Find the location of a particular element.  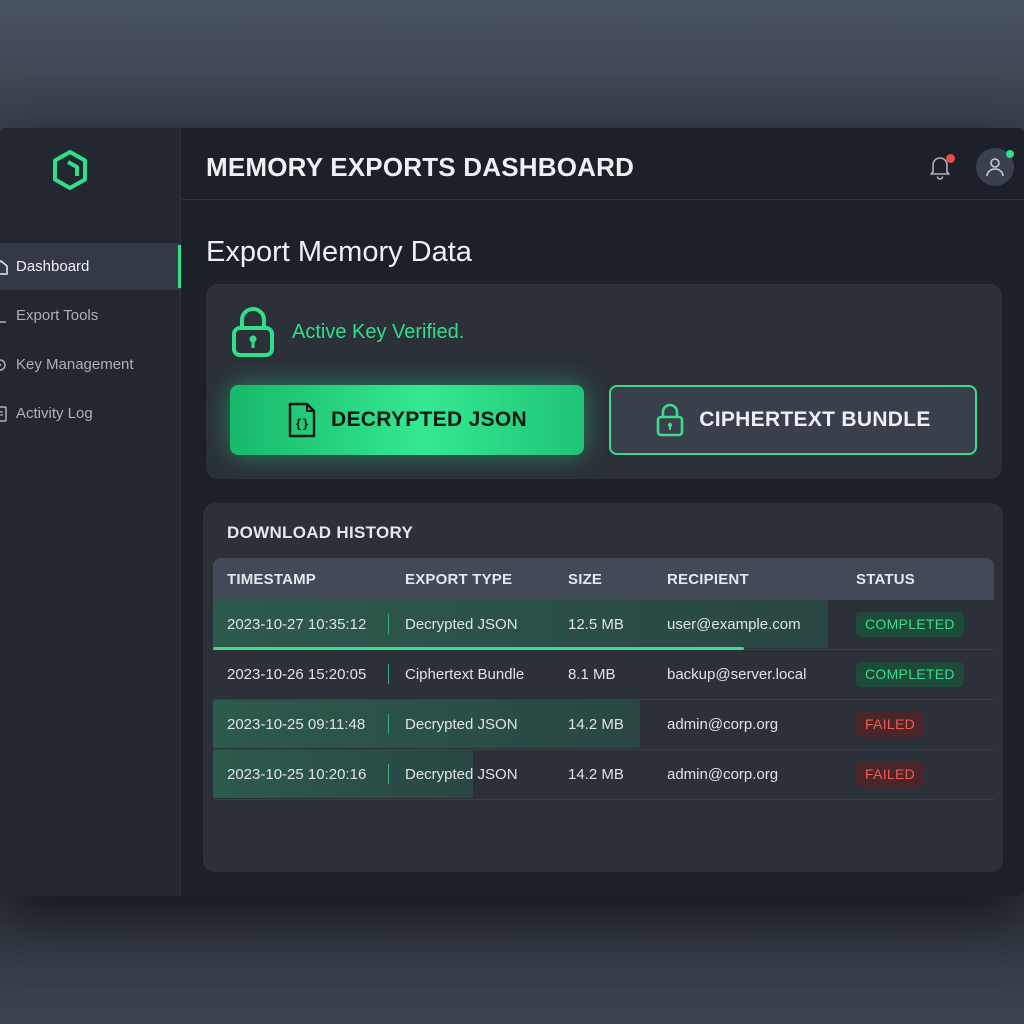

cell-timestamp: 2023-10-27 10:35:12 is located at coordinates (297, 624).